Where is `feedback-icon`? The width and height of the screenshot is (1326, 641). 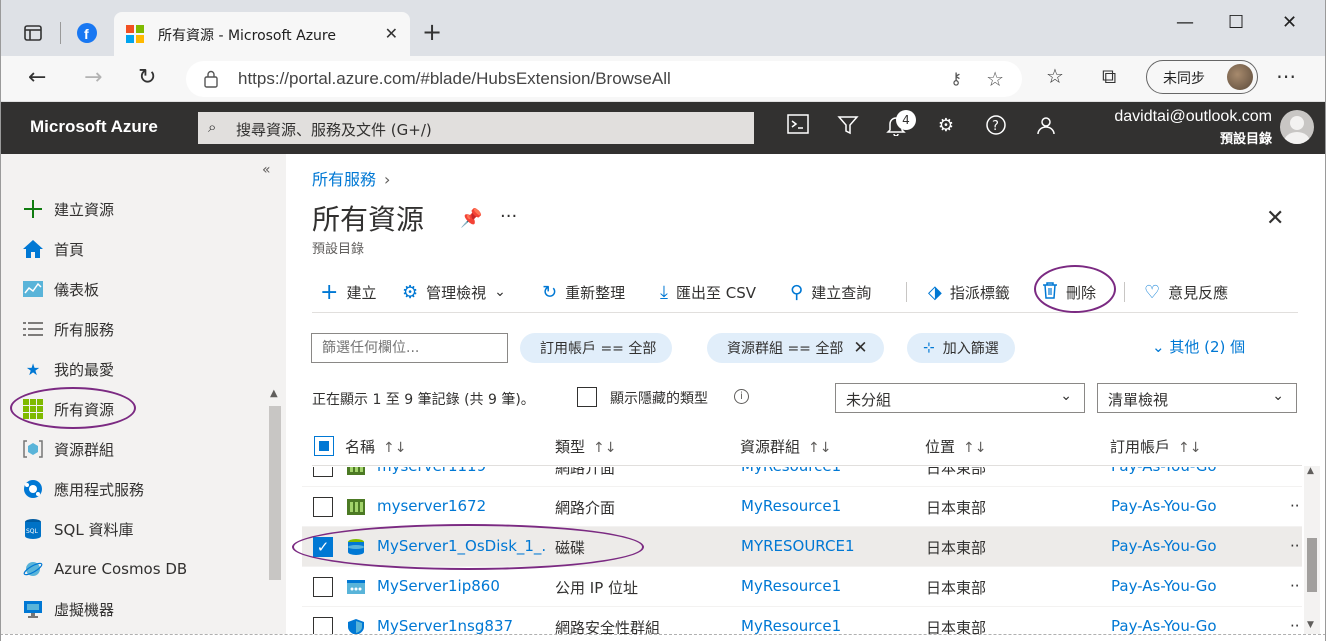
feedback-icon is located at coordinates (1046, 126).